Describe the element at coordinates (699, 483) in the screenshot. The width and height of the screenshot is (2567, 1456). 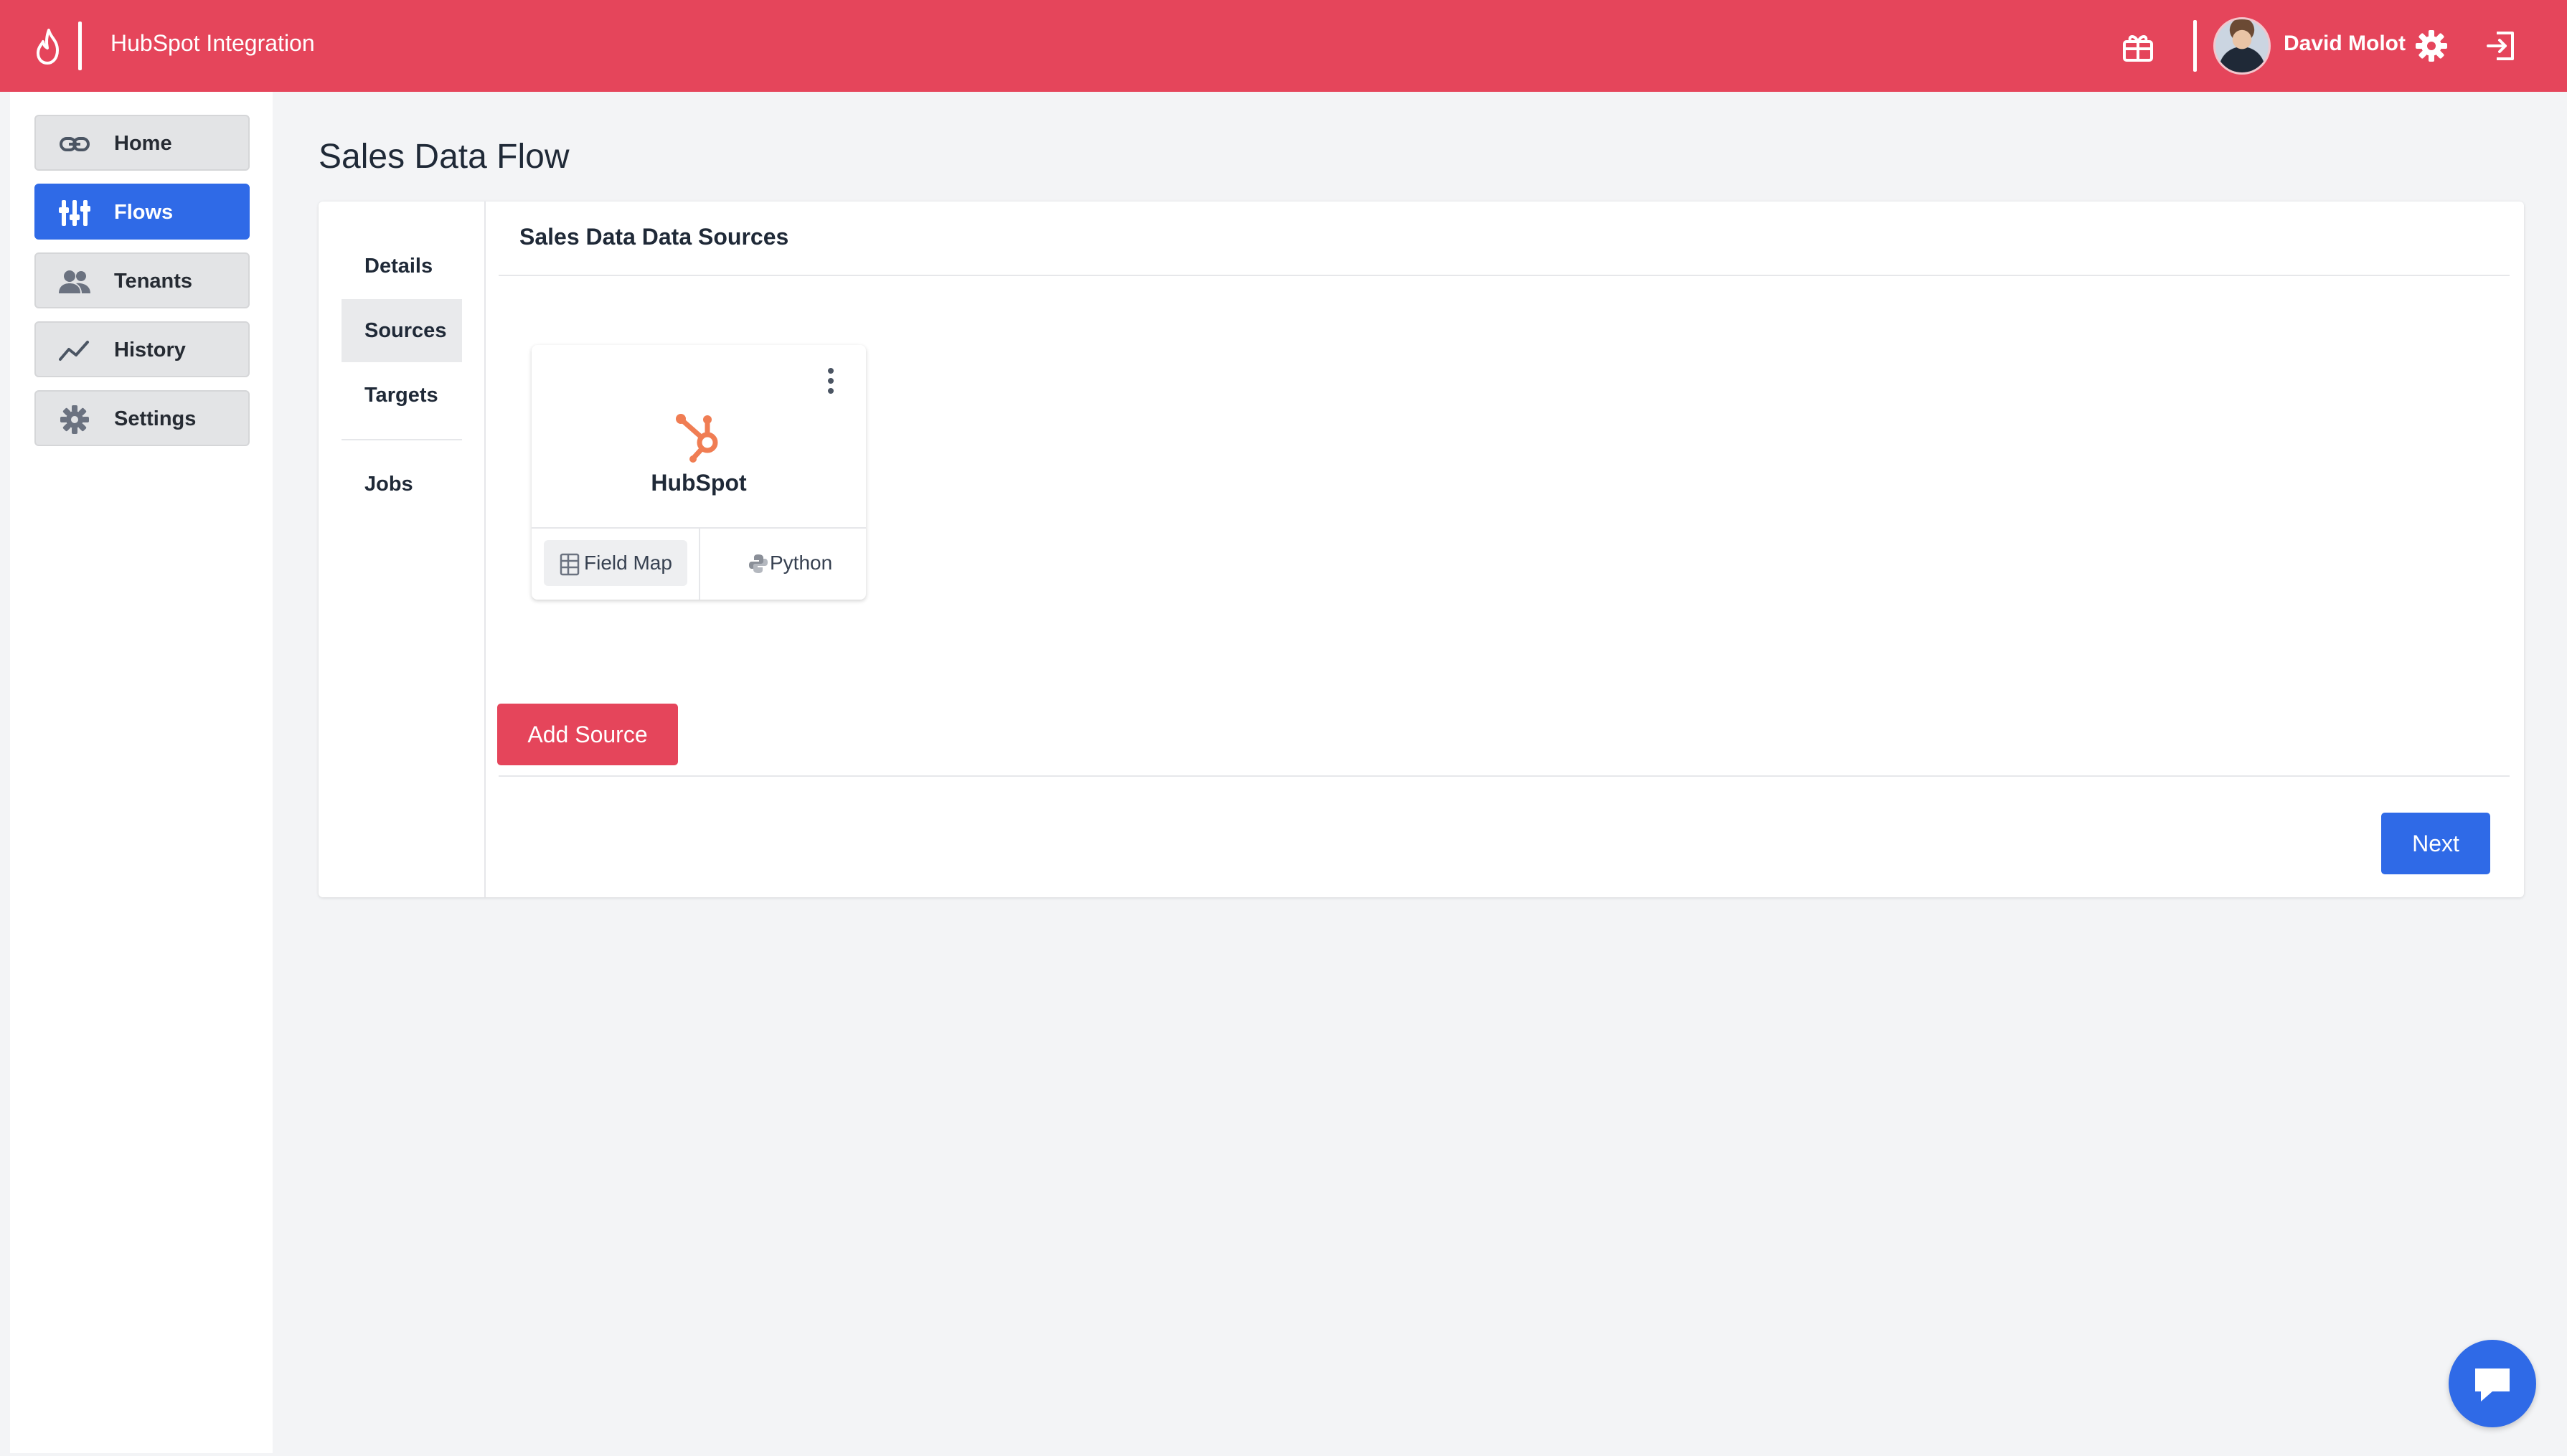
I see `source-name: HubSpot` at that location.